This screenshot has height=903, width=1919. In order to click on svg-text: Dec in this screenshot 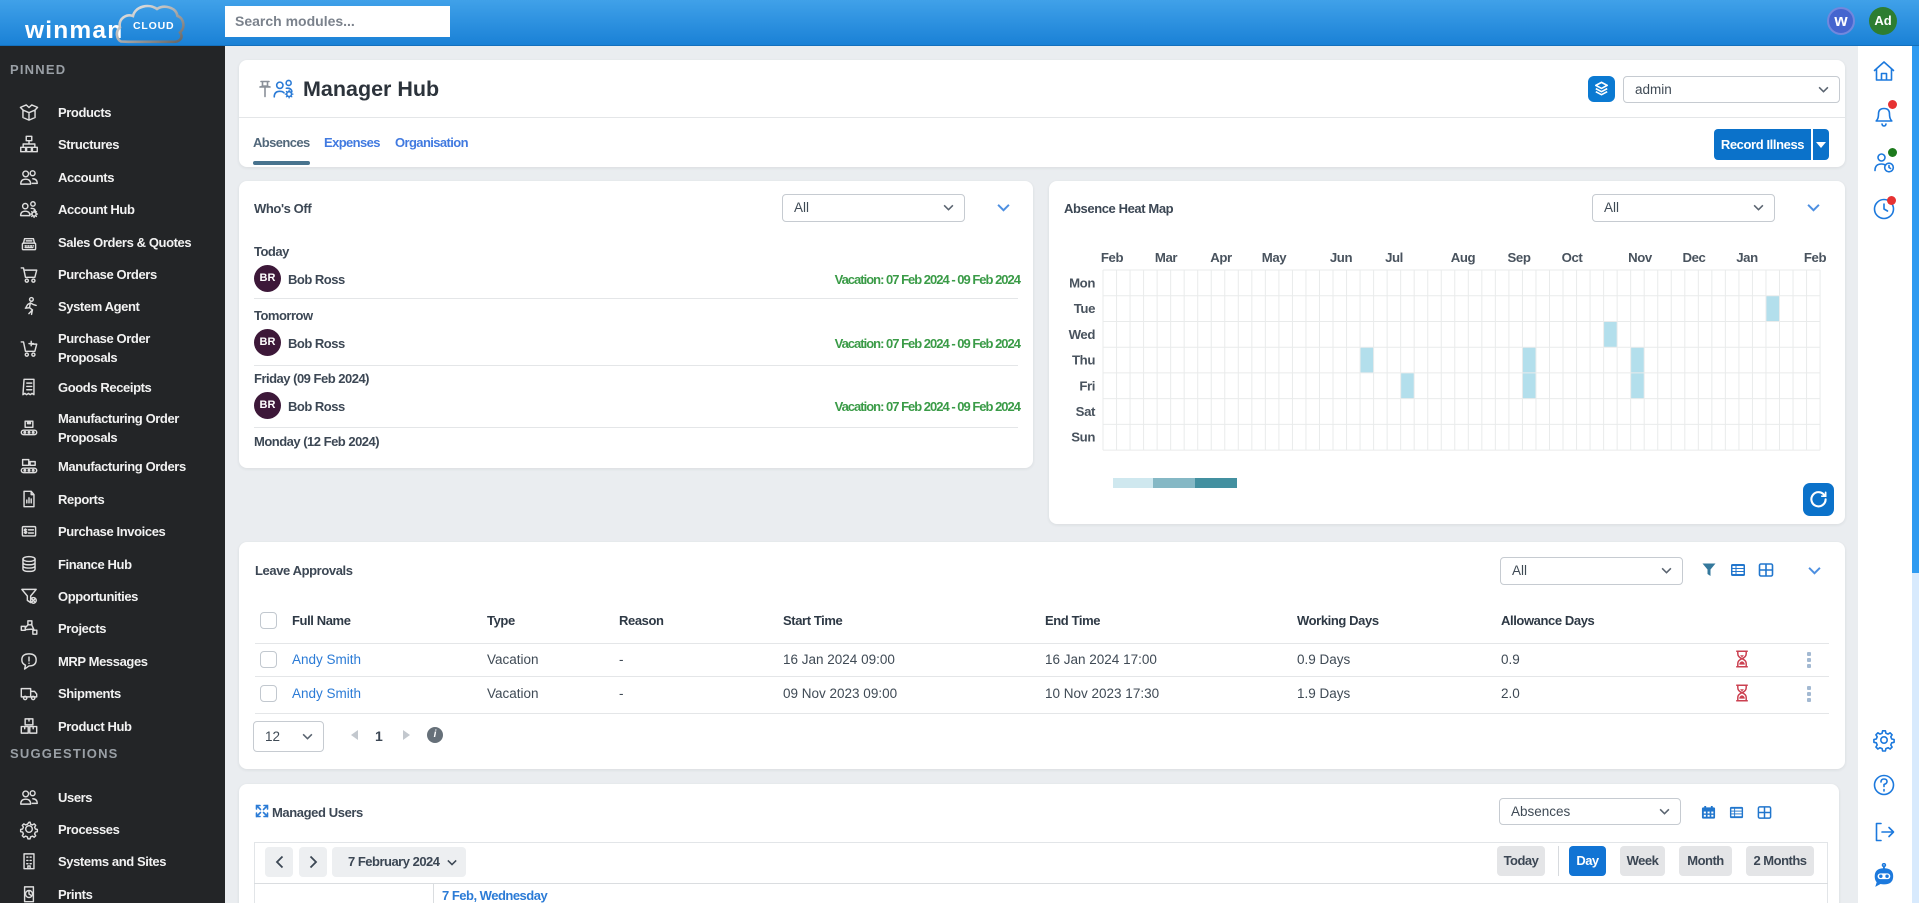, I will do `click(1694, 257)`.